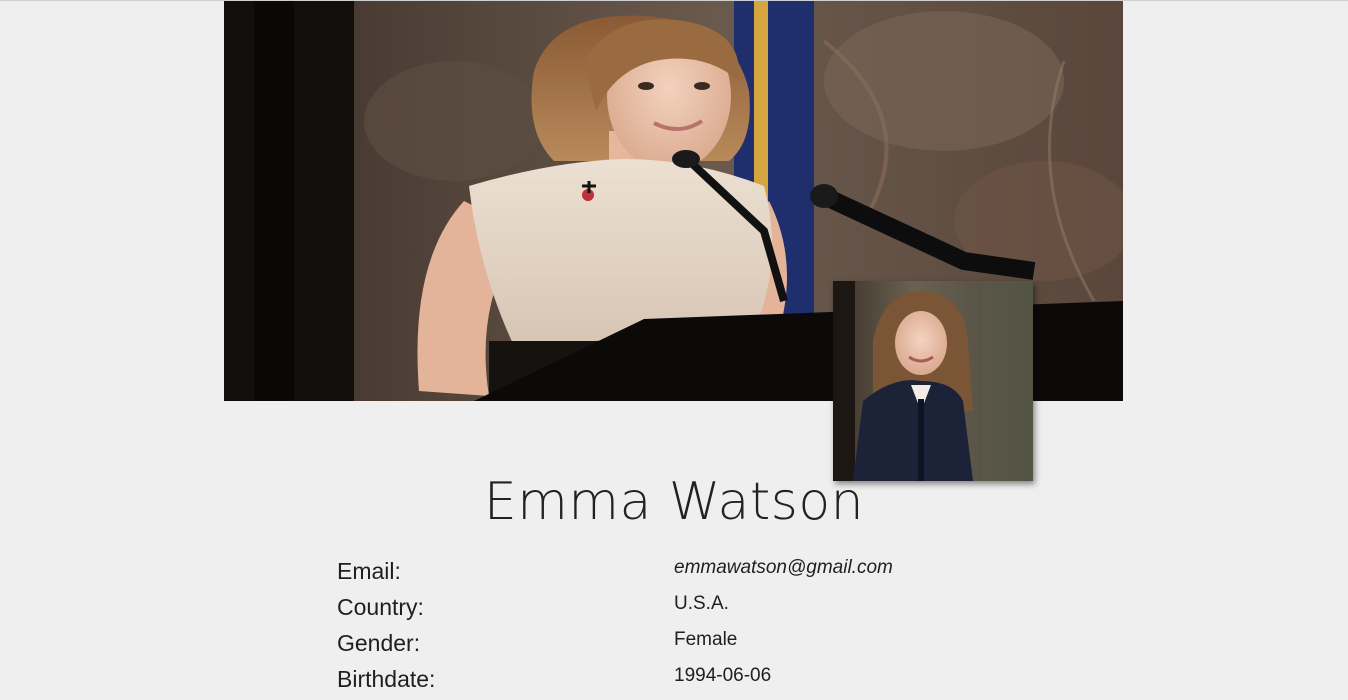 Image resolution: width=1348 pixels, height=700 pixels. Describe the element at coordinates (723, 675) in the screenshot. I see `birthdate-value: 1994-06-06` at that location.